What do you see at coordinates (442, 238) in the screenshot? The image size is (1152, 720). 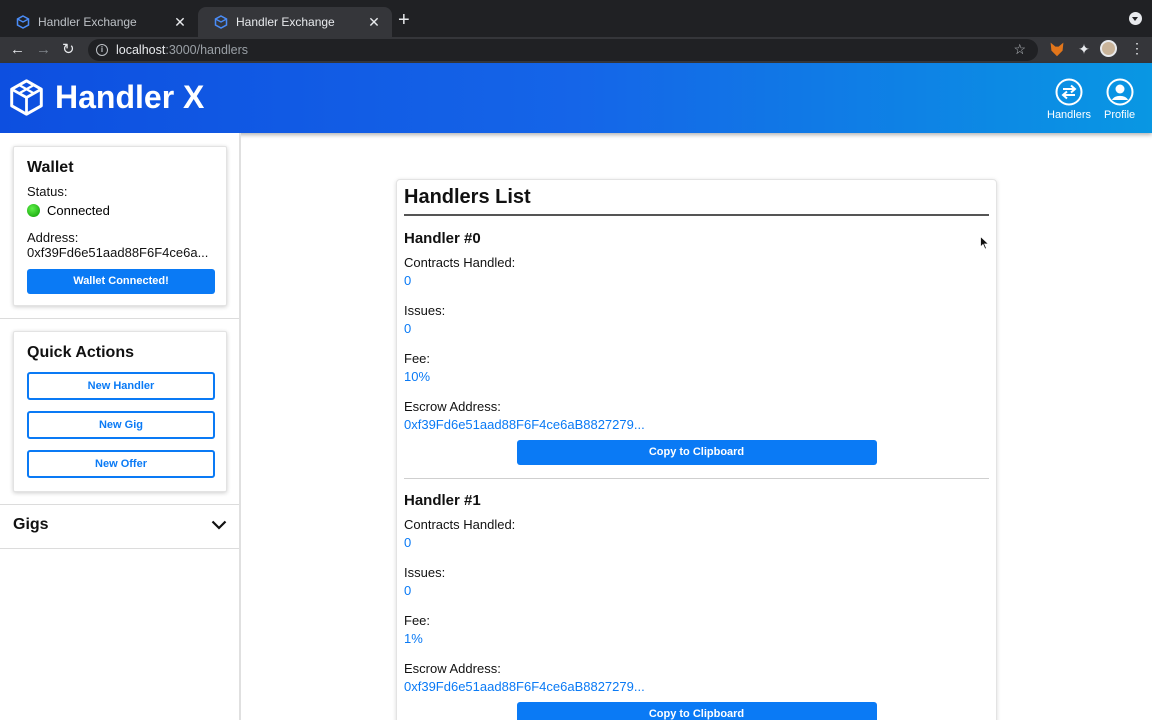 I see `handler-title: Handler #0` at bounding box center [442, 238].